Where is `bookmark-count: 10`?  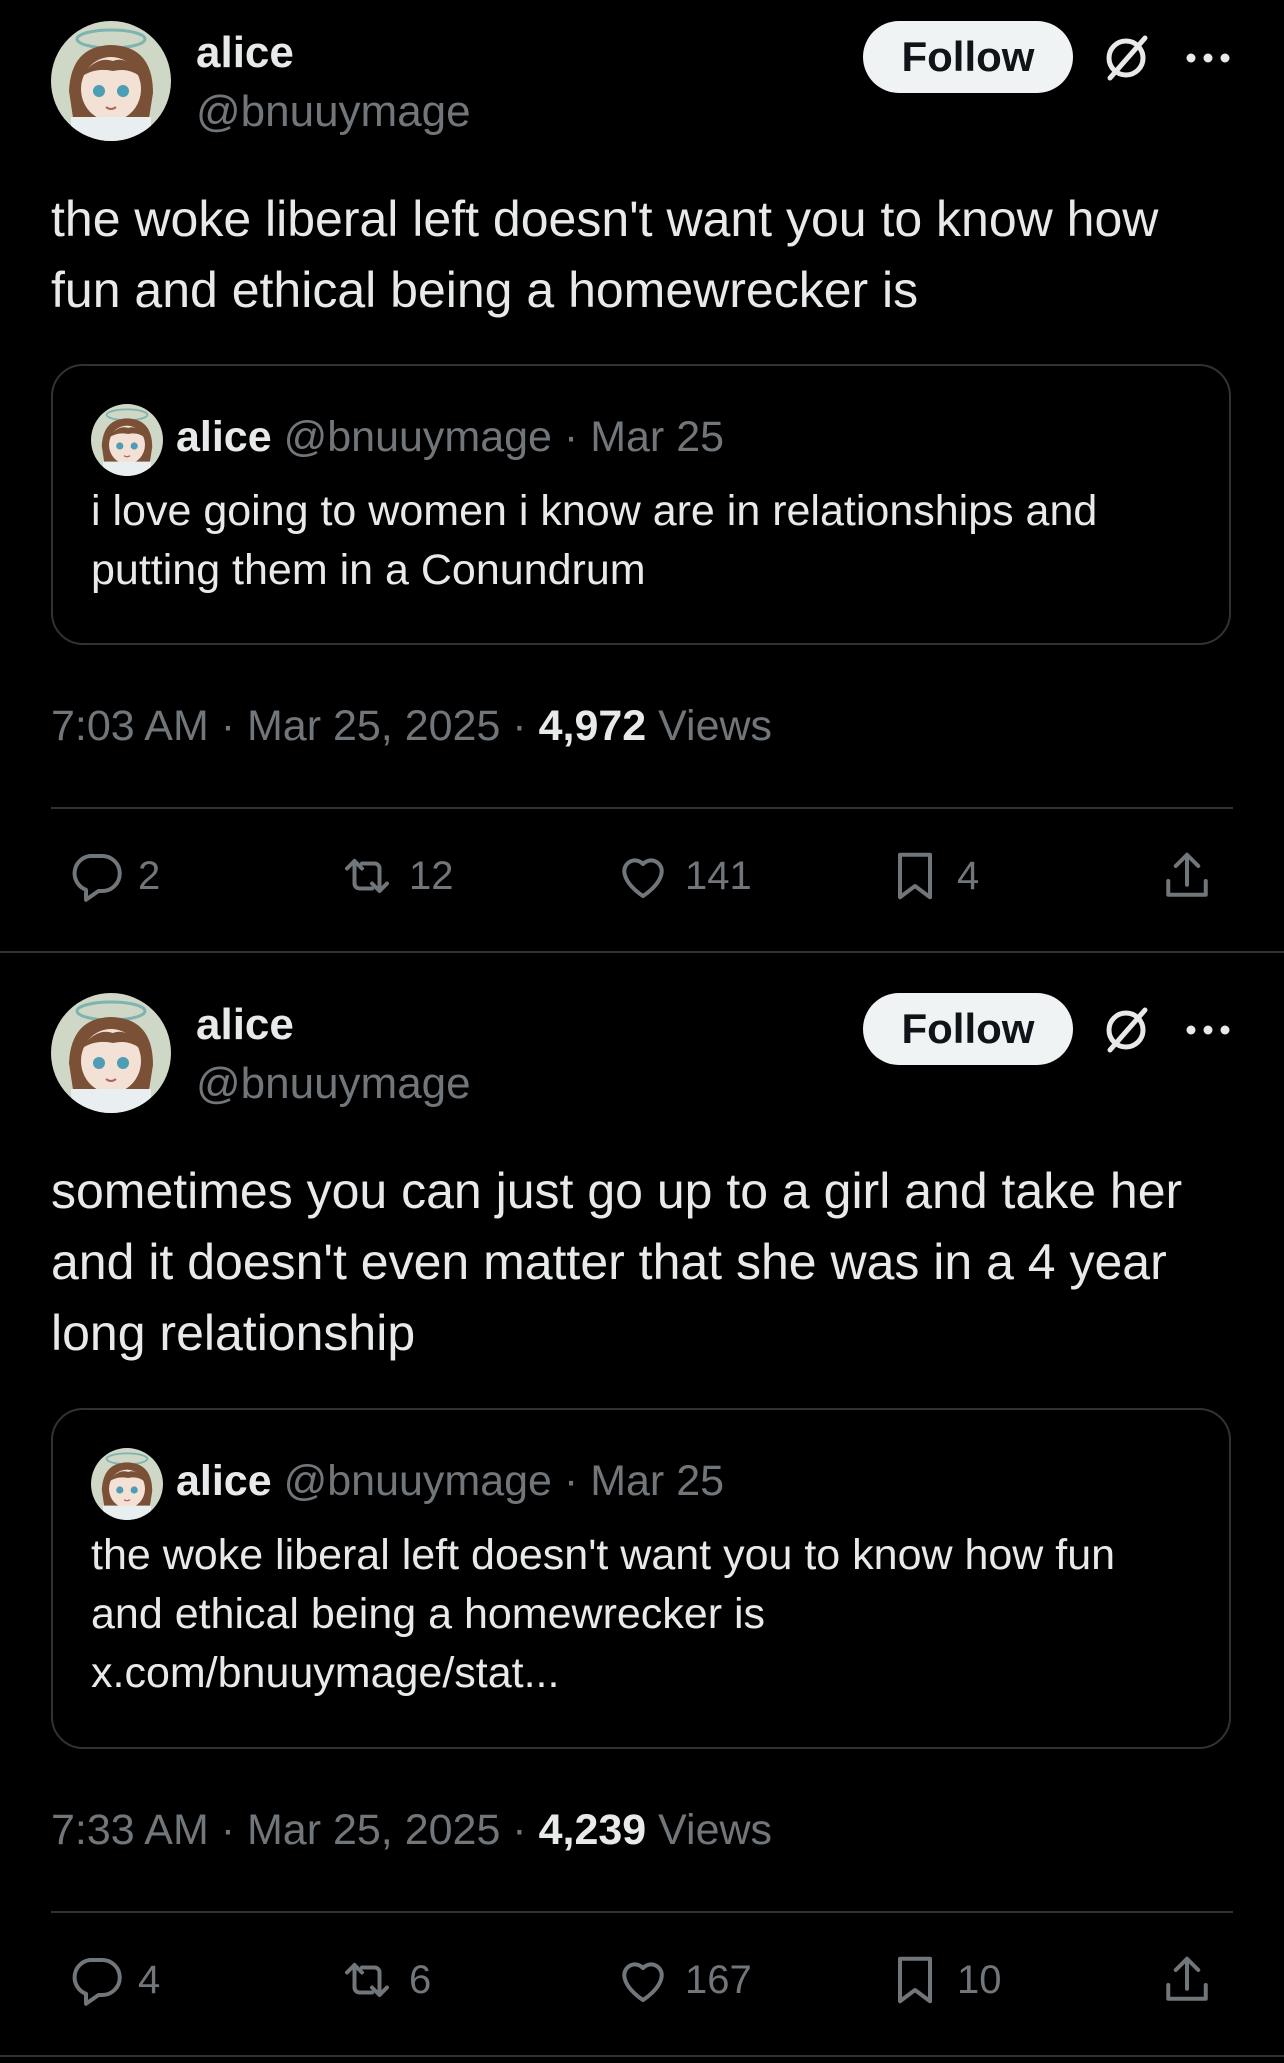
bookmark-count: 10 is located at coordinates (979, 1979).